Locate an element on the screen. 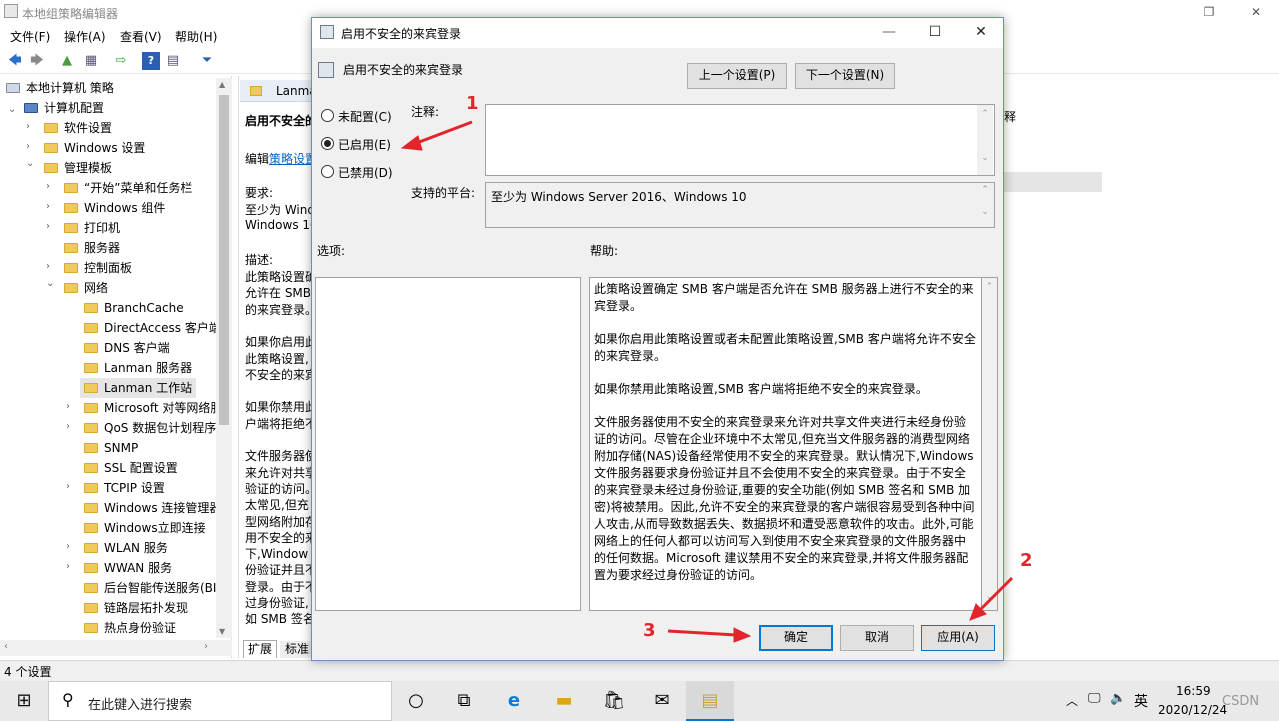  tree-item: TCPIP 设置 is located at coordinates (124, 488).